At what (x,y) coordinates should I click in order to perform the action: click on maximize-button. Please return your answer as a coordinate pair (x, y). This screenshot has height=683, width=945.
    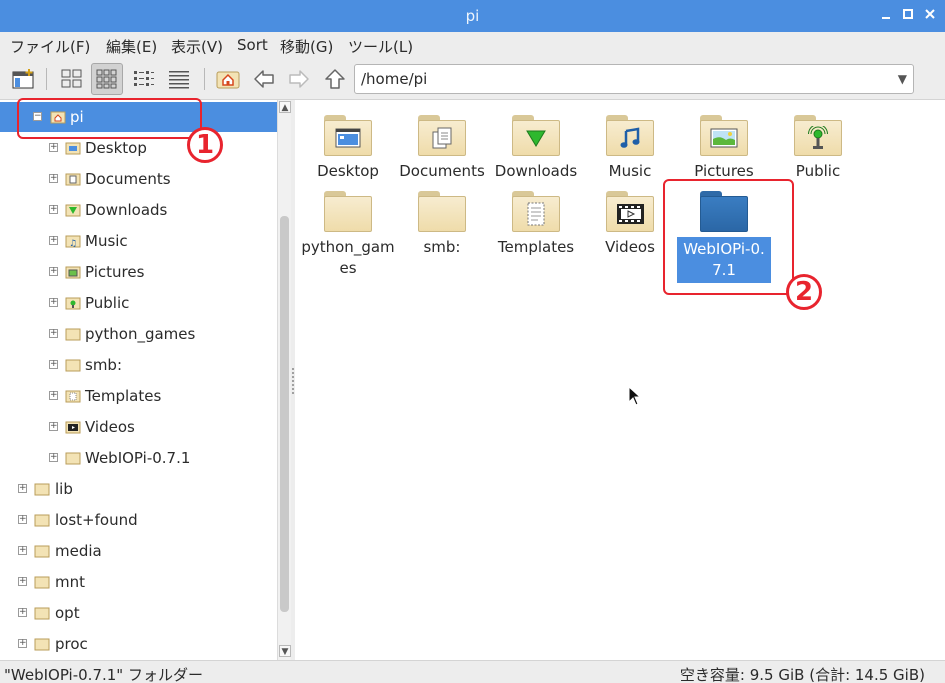
    Looking at the image, I should click on (908, 16).